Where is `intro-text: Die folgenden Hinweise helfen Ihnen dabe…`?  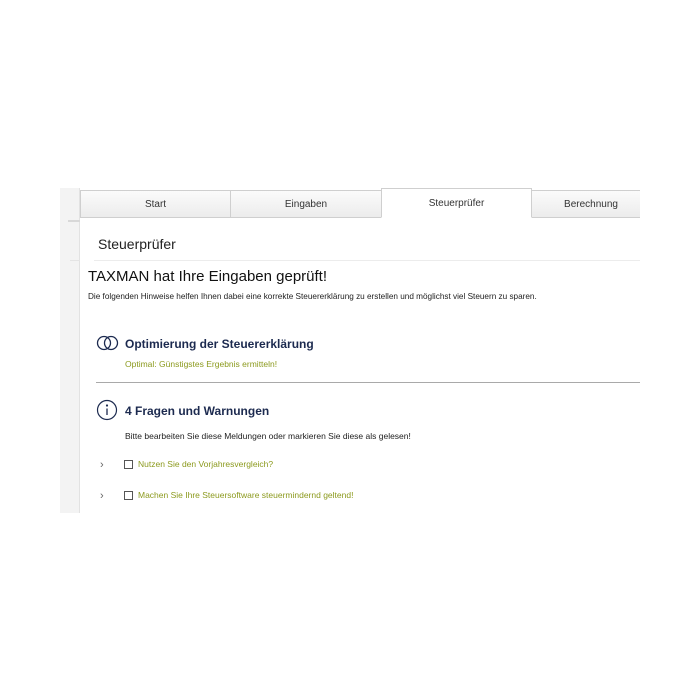
intro-text: Die folgenden Hinweise helfen Ihnen dabe… is located at coordinates (312, 296).